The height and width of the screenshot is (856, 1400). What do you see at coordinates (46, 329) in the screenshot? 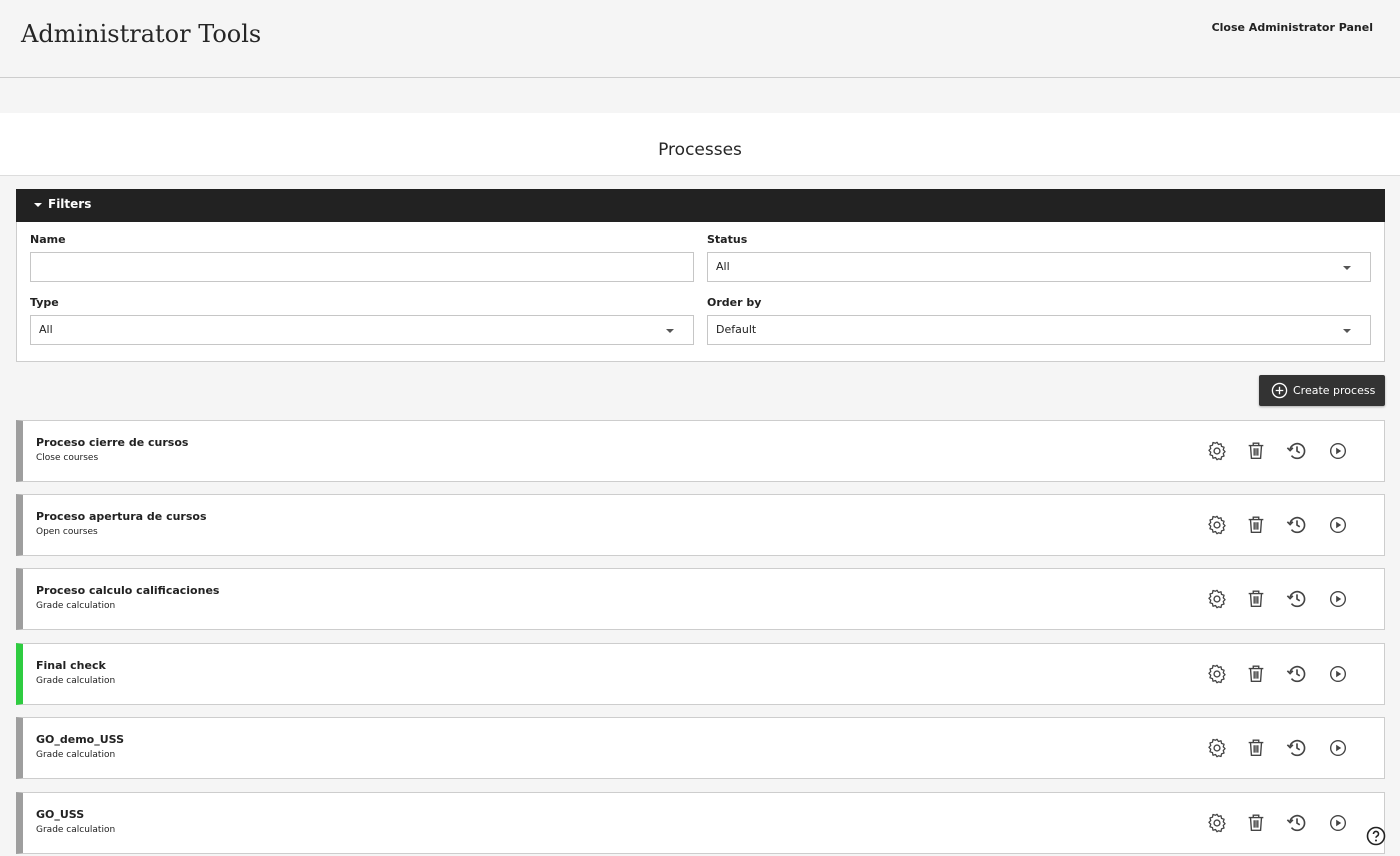
I see `type-value: All` at bounding box center [46, 329].